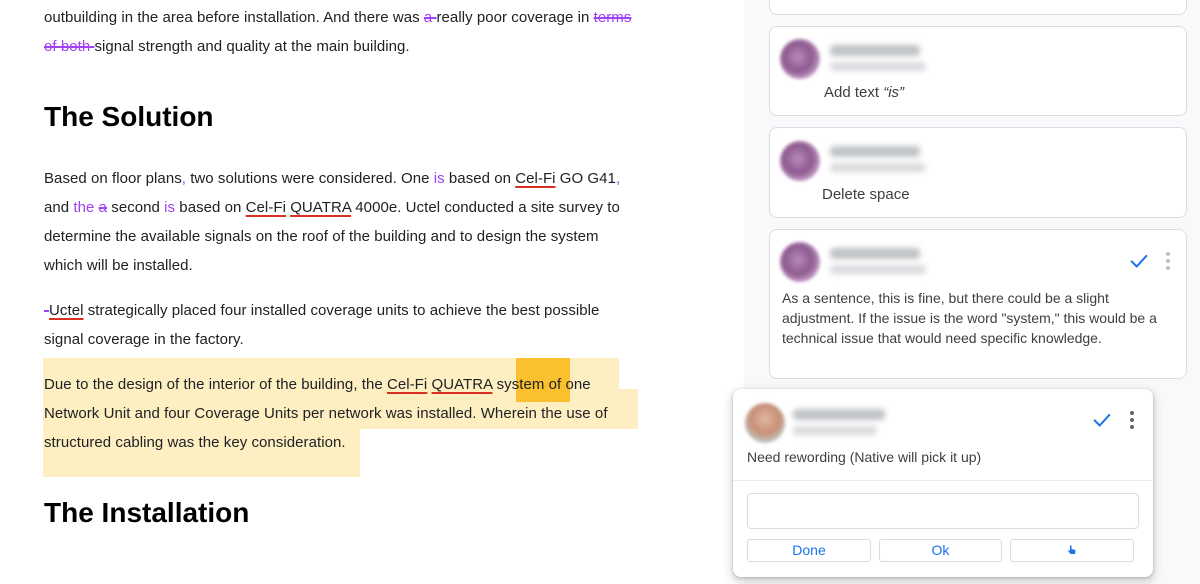 Image resolution: width=1200 pixels, height=584 pixels. What do you see at coordinates (83, 207) in the screenshot?
I see `suggested-insertion: the` at bounding box center [83, 207].